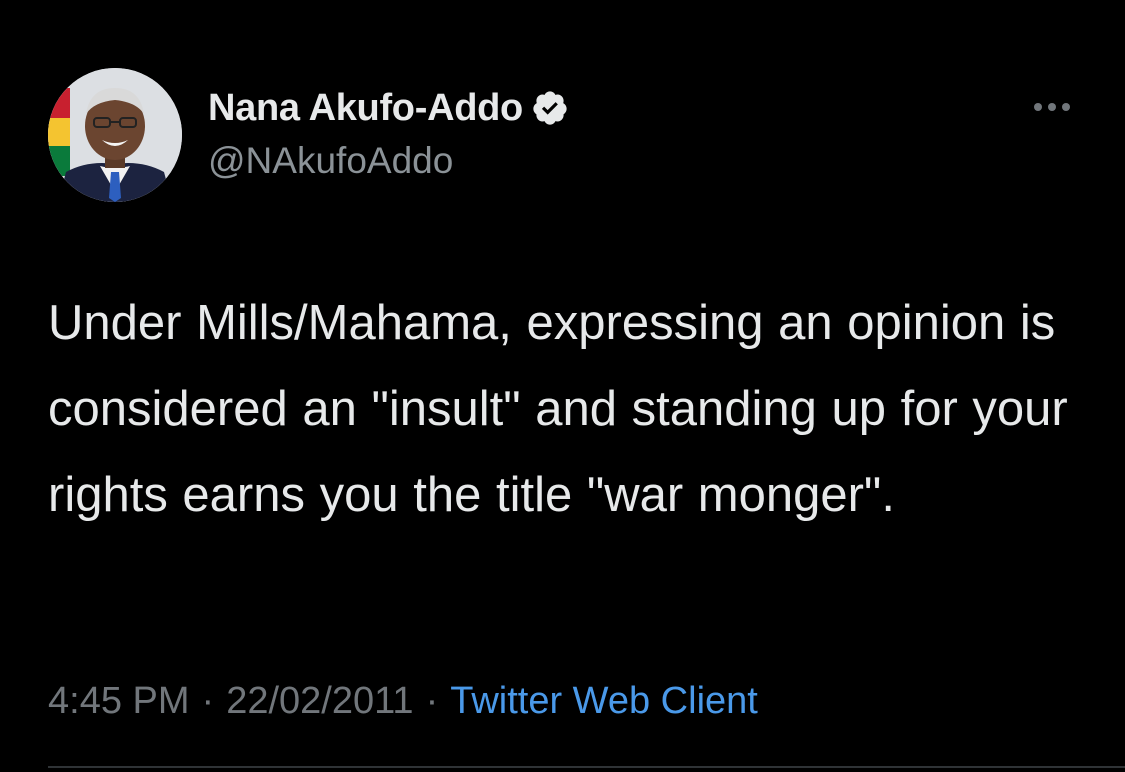  Describe the element at coordinates (586, 767) in the screenshot. I see `divider` at that location.